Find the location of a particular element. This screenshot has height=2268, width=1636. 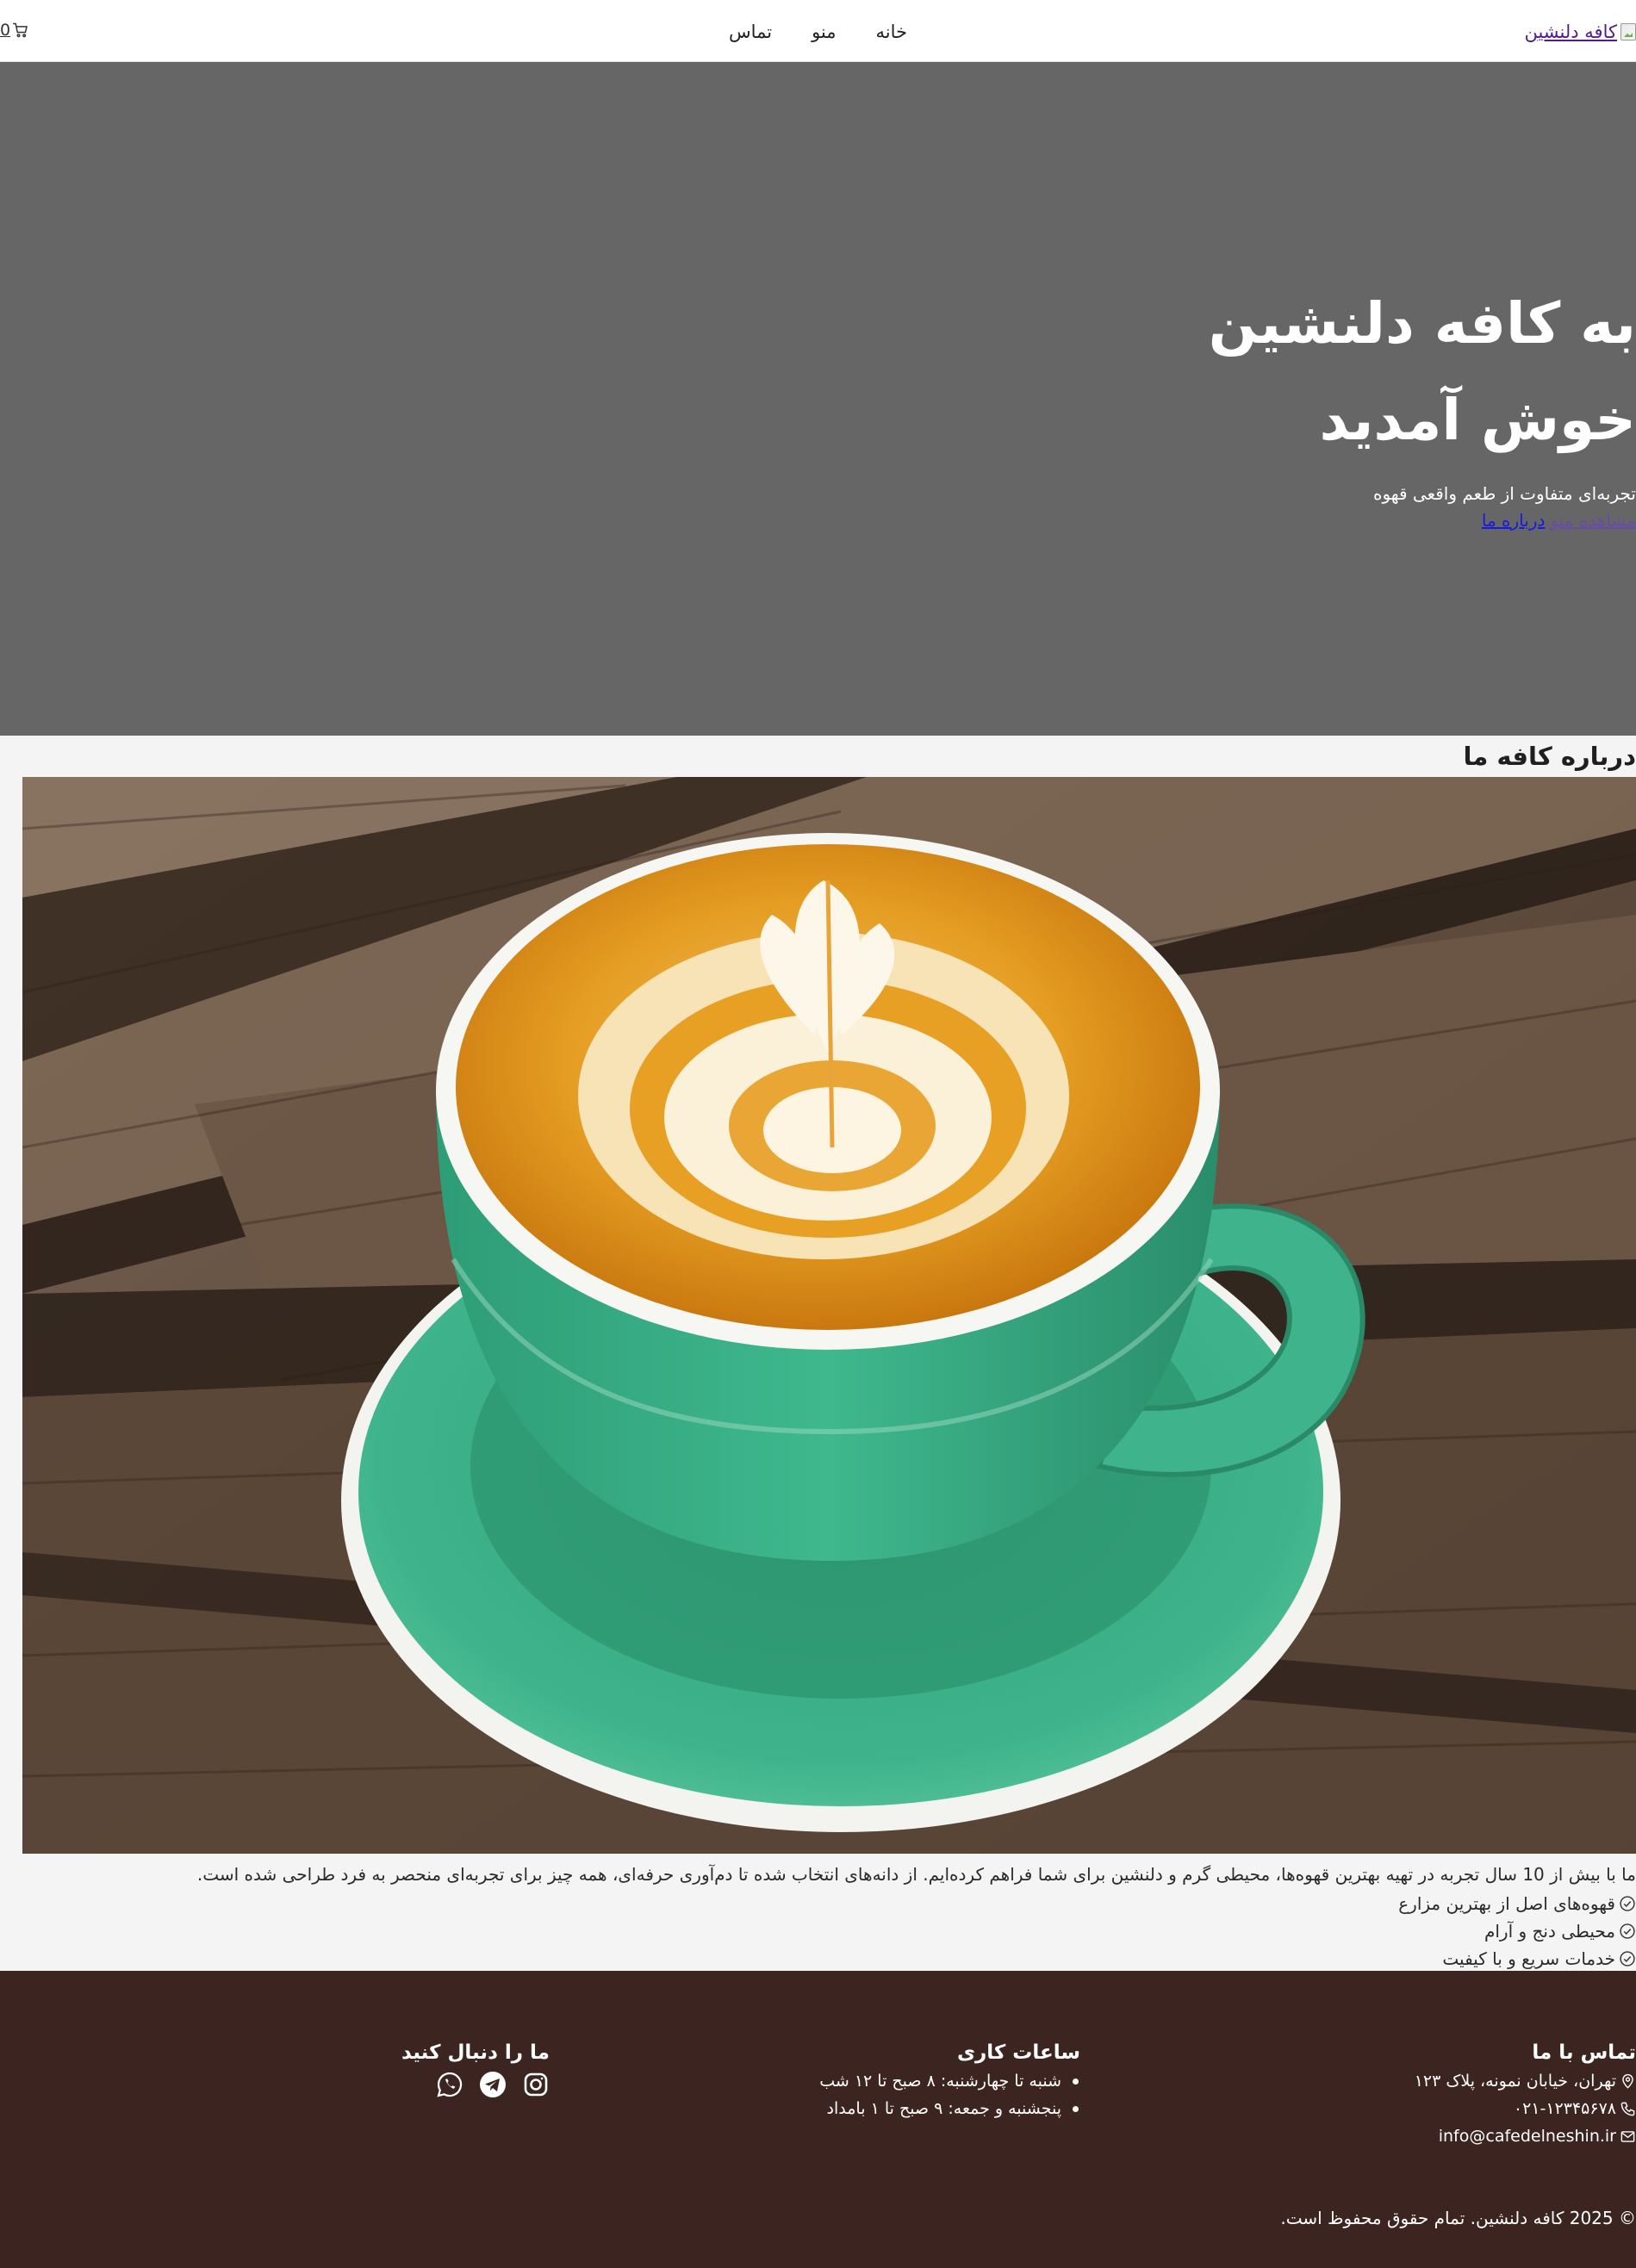

copyright-text: © 2025 کافه دلنشین. تمام حقوق محفوظ است. is located at coordinates (1458, 2218).